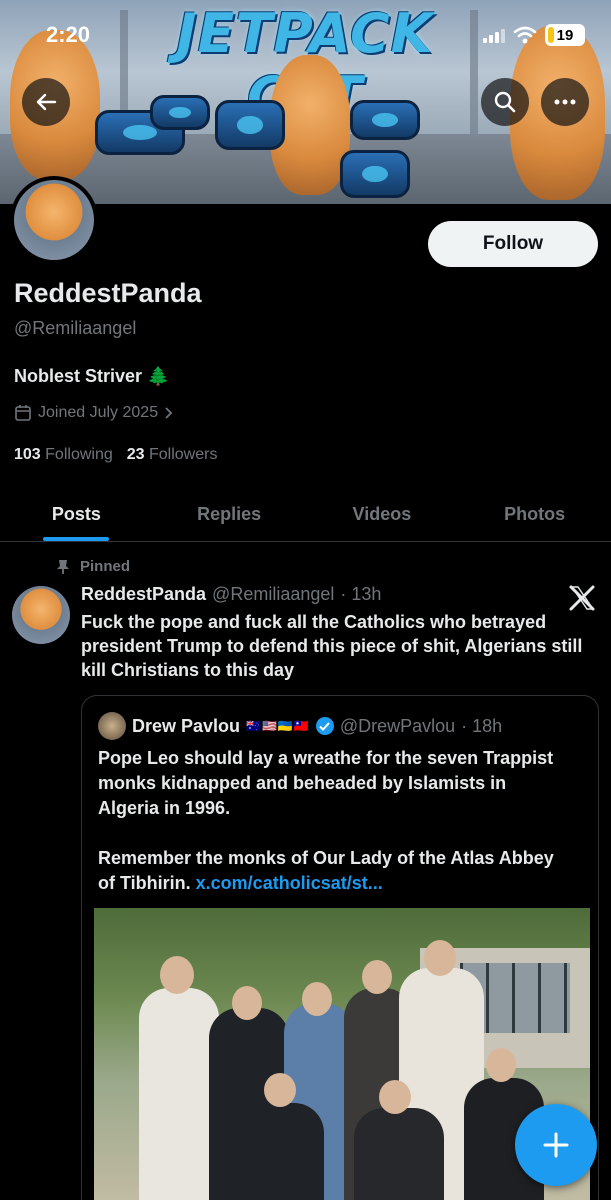  I want to click on followers-link: 23 Followers, so click(172, 455).